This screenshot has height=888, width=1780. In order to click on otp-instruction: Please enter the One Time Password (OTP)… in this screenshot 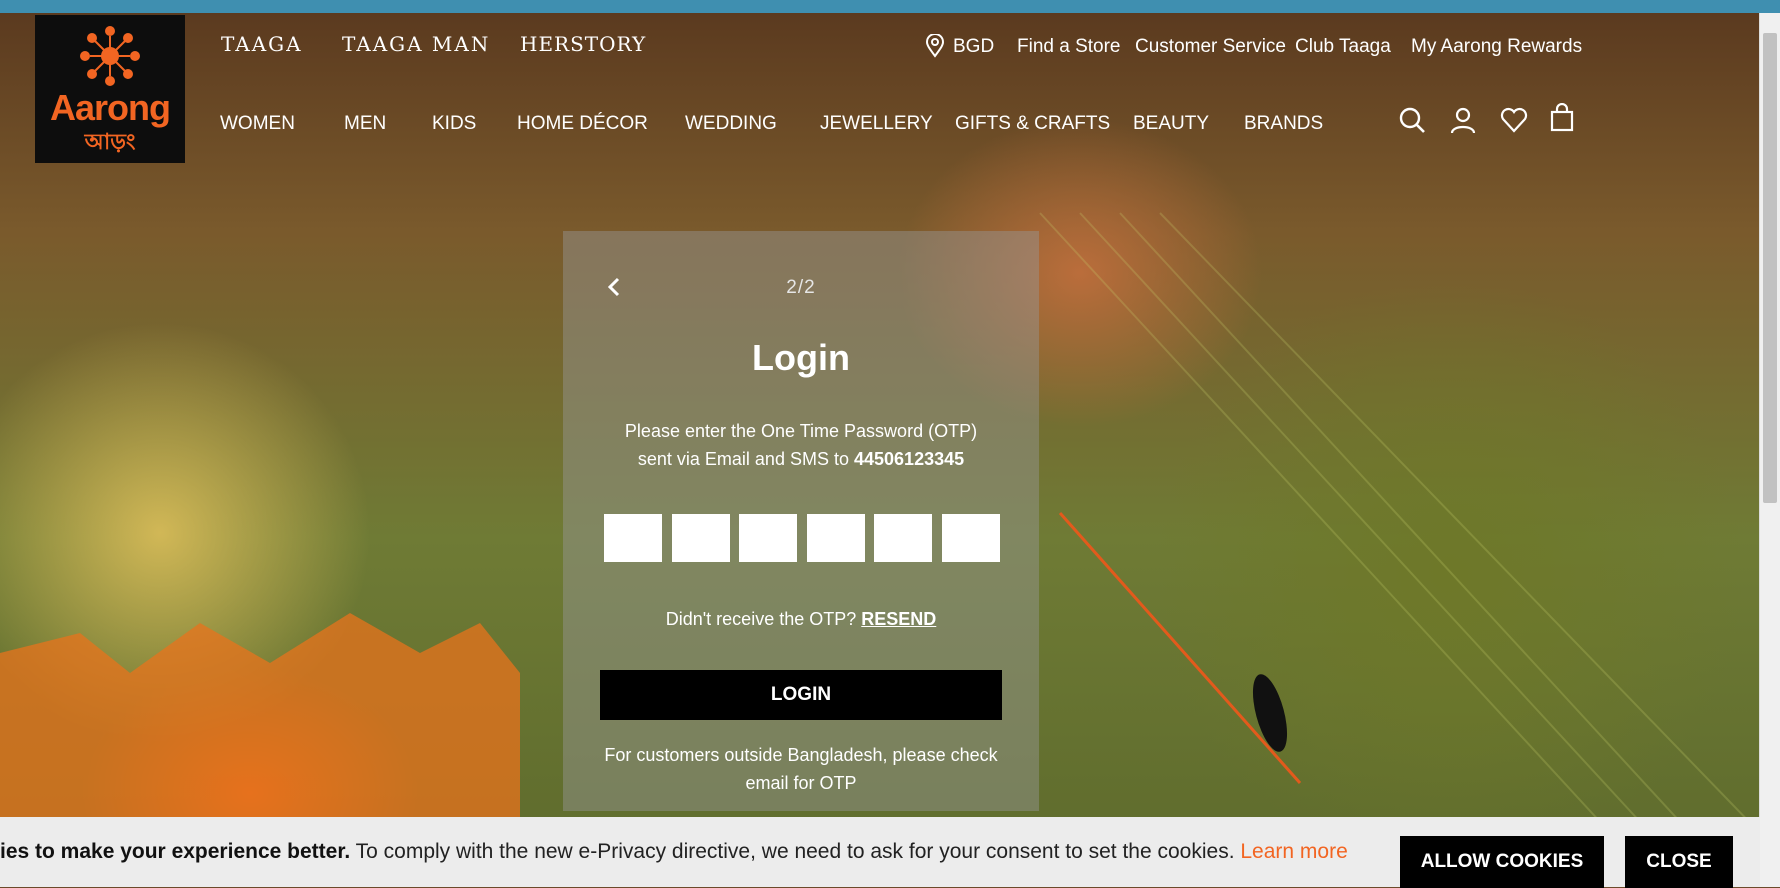, I will do `click(801, 445)`.